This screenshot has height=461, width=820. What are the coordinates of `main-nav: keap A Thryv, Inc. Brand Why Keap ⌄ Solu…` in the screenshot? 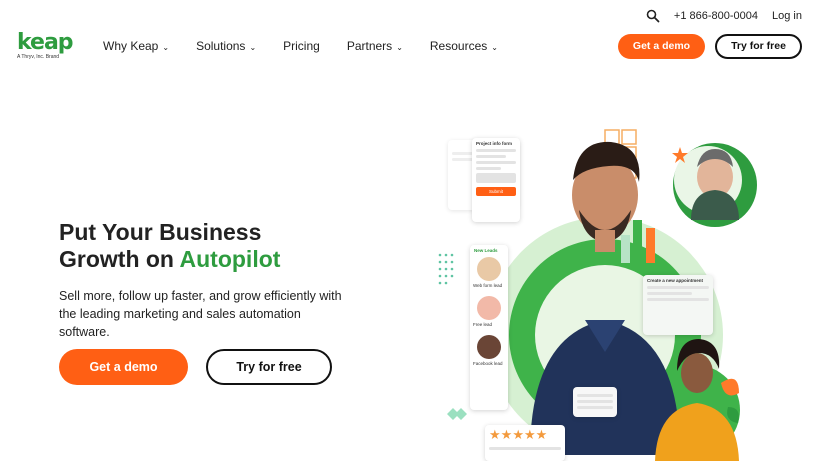 It's located at (409, 44).